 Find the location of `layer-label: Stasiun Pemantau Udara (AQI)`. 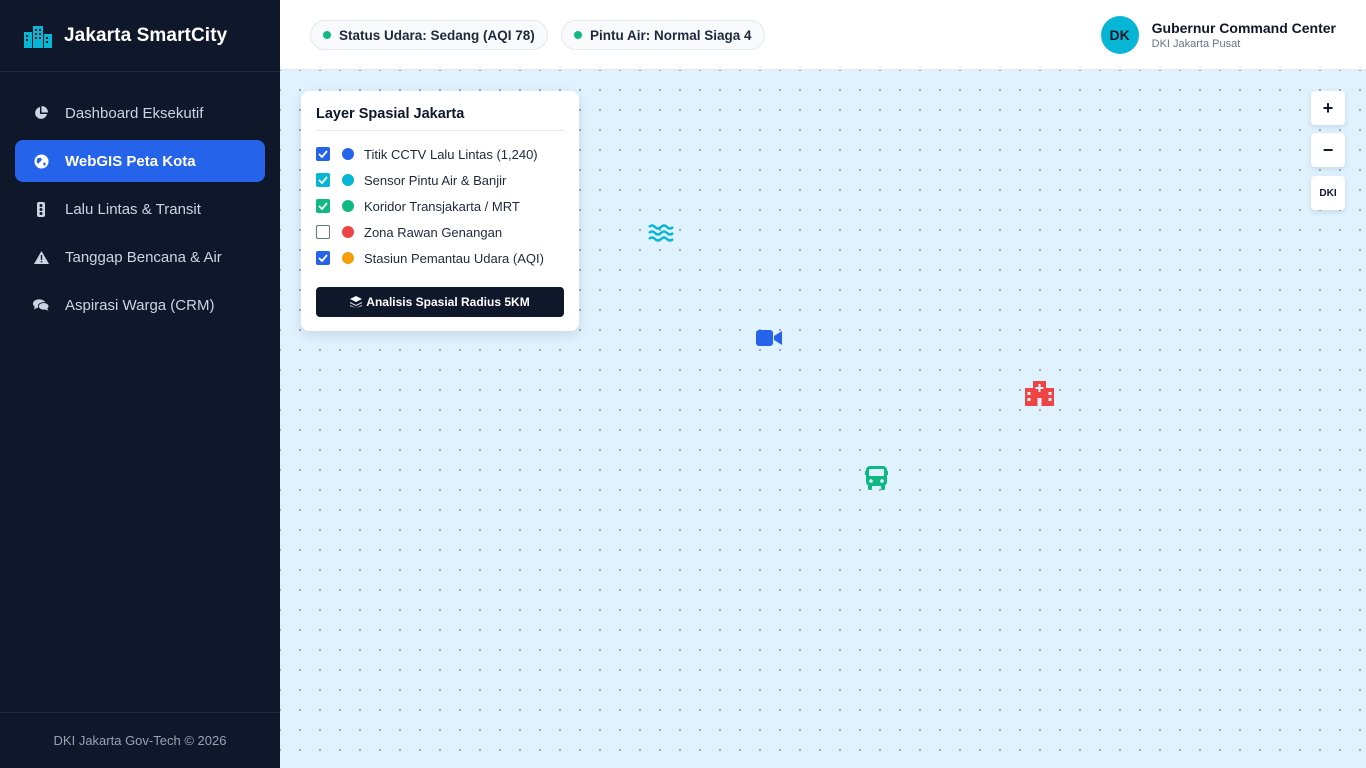

layer-label: Stasiun Pemantau Udara (AQI) is located at coordinates (454, 258).